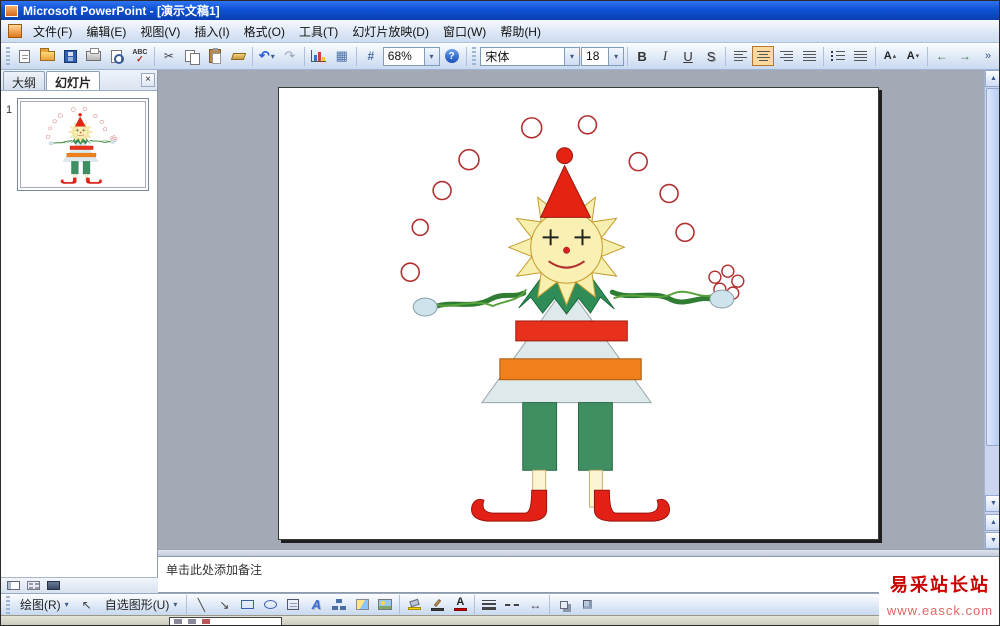  I want to click on previous-slide-button: ▲, so click(992, 522).